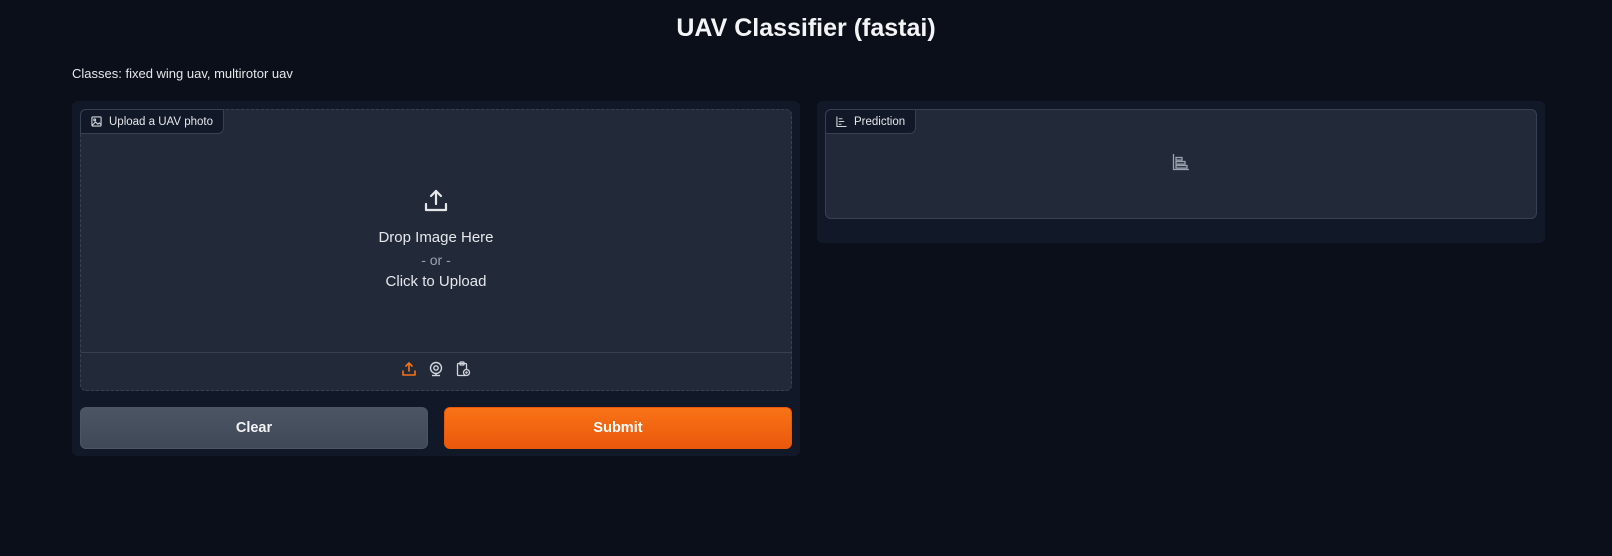 The height and width of the screenshot is (556, 1612). I want to click on click-to-upload-text: Click to Upload, so click(436, 281).